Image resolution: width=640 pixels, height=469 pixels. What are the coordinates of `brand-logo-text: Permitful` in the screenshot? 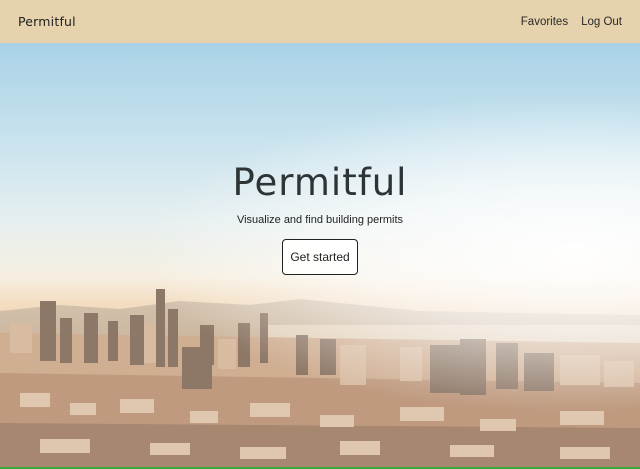 It's located at (47, 21).